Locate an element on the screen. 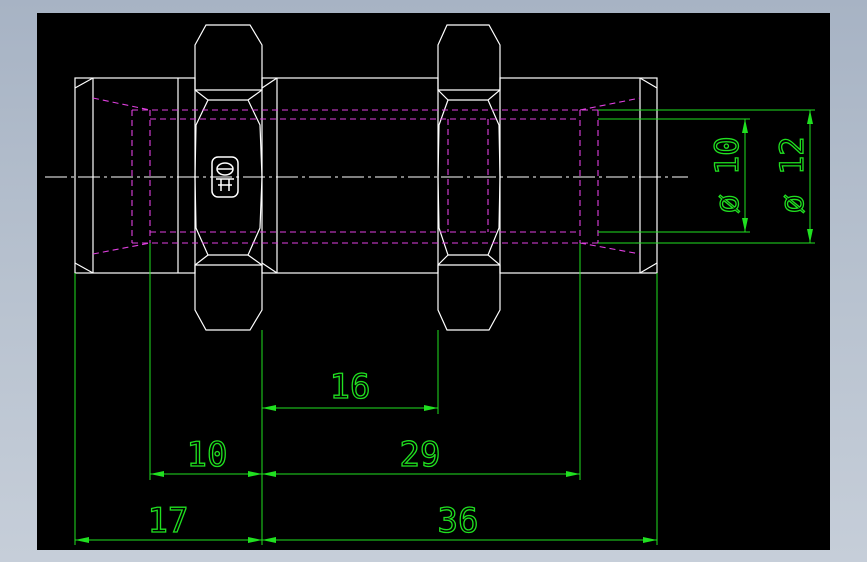 This screenshot has width=867, height=562. dim-label-17: 17 is located at coordinates (168, 521).